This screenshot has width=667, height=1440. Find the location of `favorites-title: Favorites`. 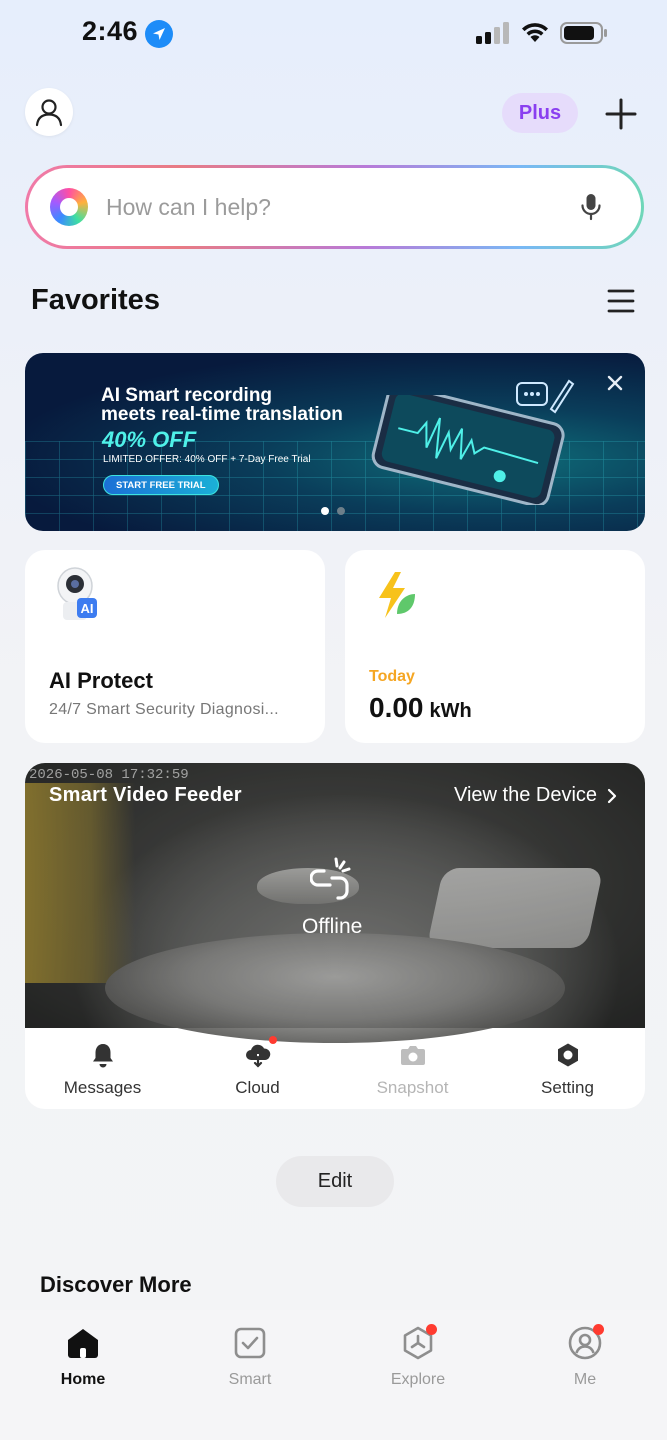

favorites-title: Favorites is located at coordinates (95, 300).